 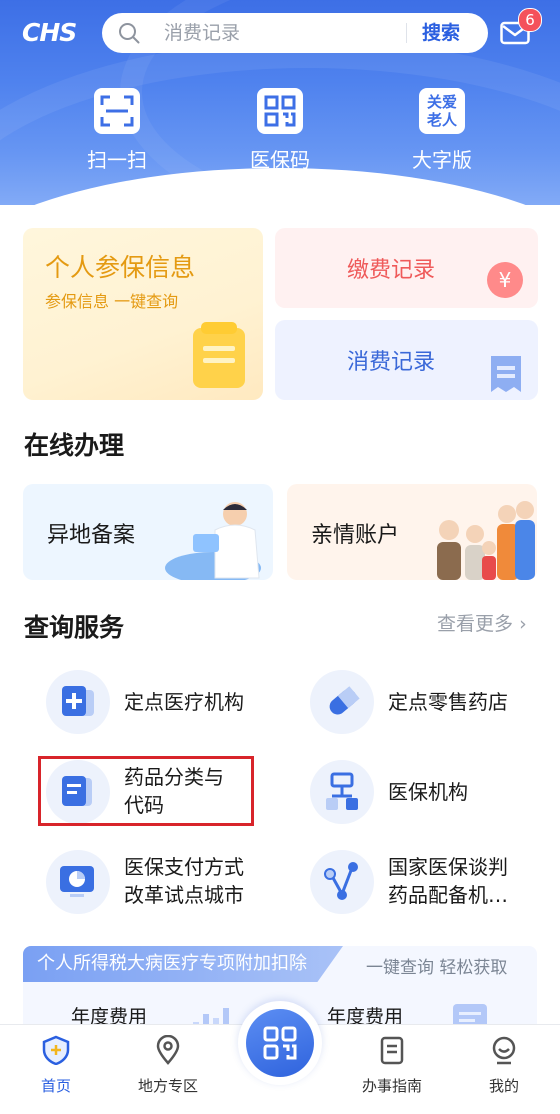 I want to click on home-shield-icon, so click(x=56, y=1050).